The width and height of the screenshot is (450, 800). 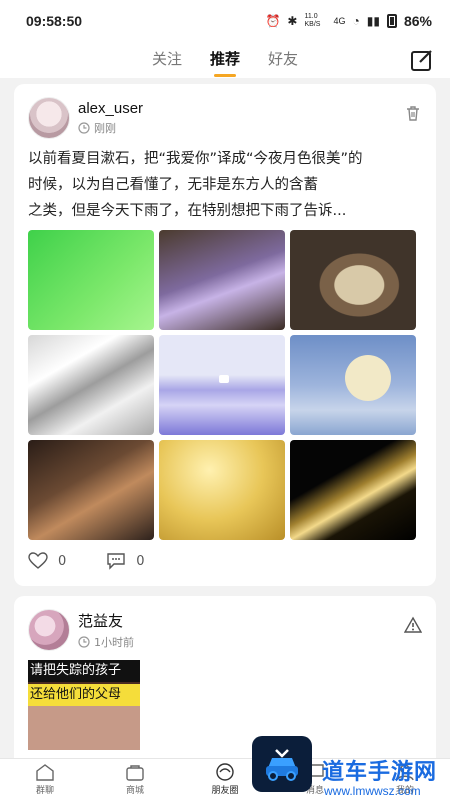 What do you see at coordinates (135, 773) in the screenshot?
I see `shop-icon` at bounding box center [135, 773].